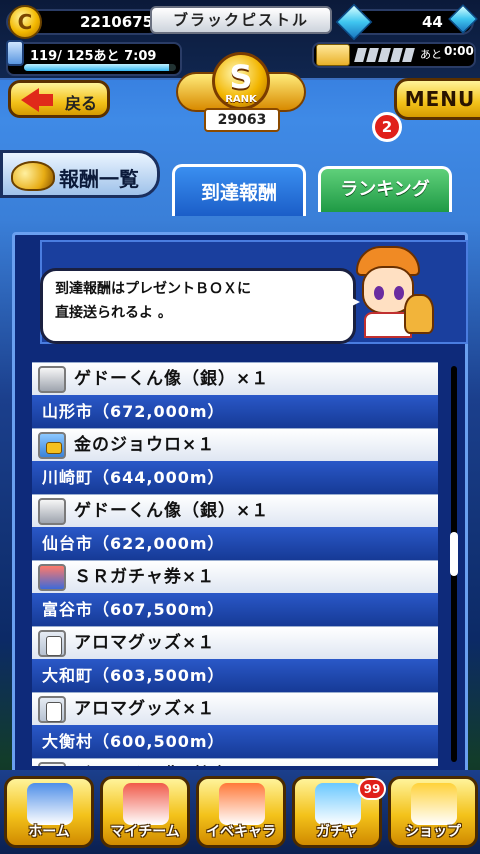 The image size is (480, 854). I want to click on menu-notification-badge: 2, so click(387, 127).